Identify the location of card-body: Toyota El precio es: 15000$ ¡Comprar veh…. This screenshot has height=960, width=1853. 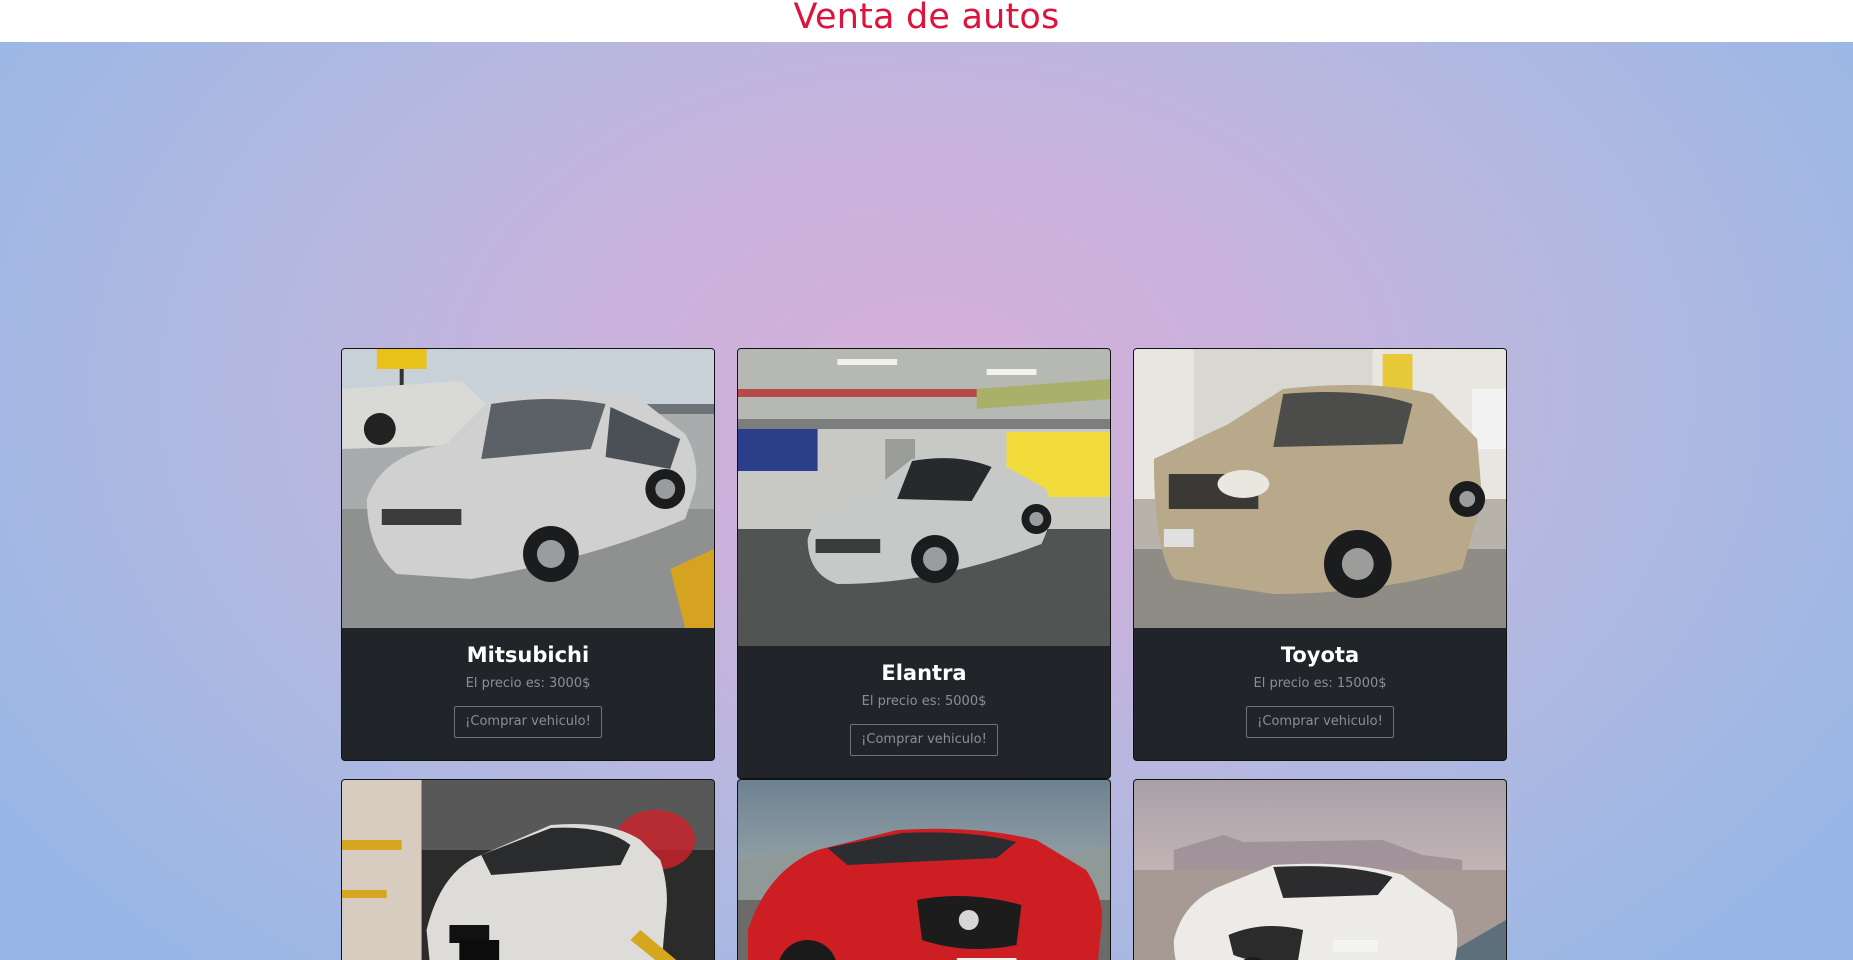
(1320, 683).